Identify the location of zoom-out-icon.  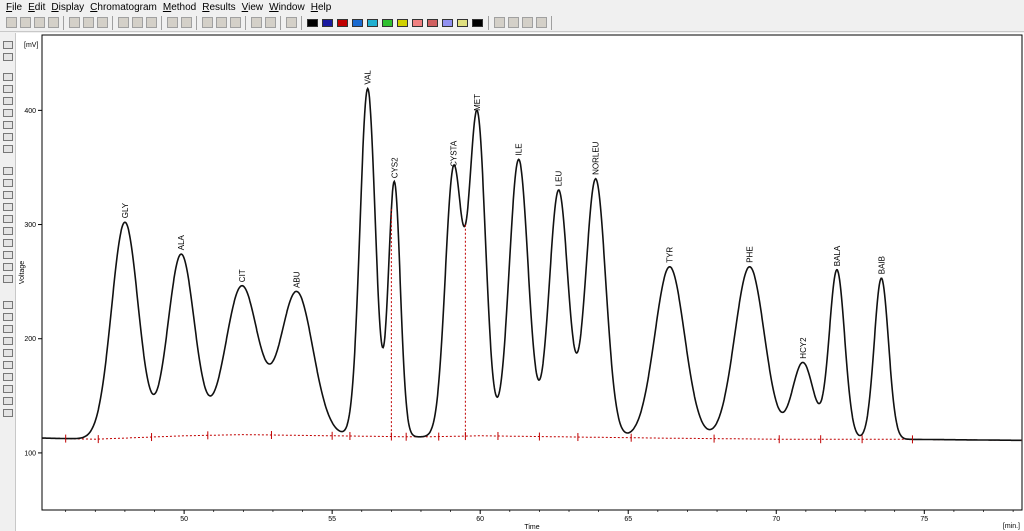
(221, 22).